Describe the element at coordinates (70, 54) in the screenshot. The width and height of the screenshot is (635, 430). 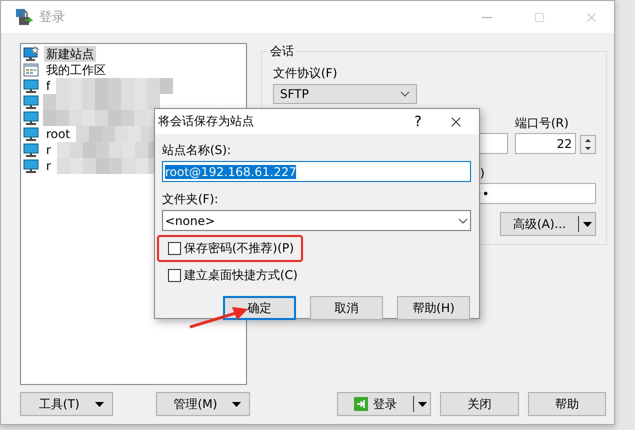
I see `site-item: 新建站点` at that location.